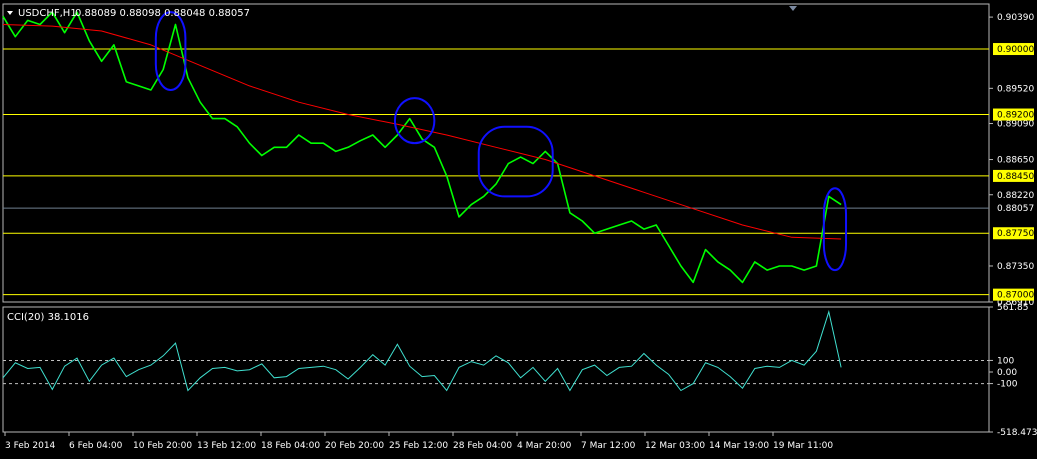 This screenshot has width=1037, height=459. Describe the element at coordinates (1015, 161) in the screenshot. I see `price-tick-label-3: 0.88650` at that location.